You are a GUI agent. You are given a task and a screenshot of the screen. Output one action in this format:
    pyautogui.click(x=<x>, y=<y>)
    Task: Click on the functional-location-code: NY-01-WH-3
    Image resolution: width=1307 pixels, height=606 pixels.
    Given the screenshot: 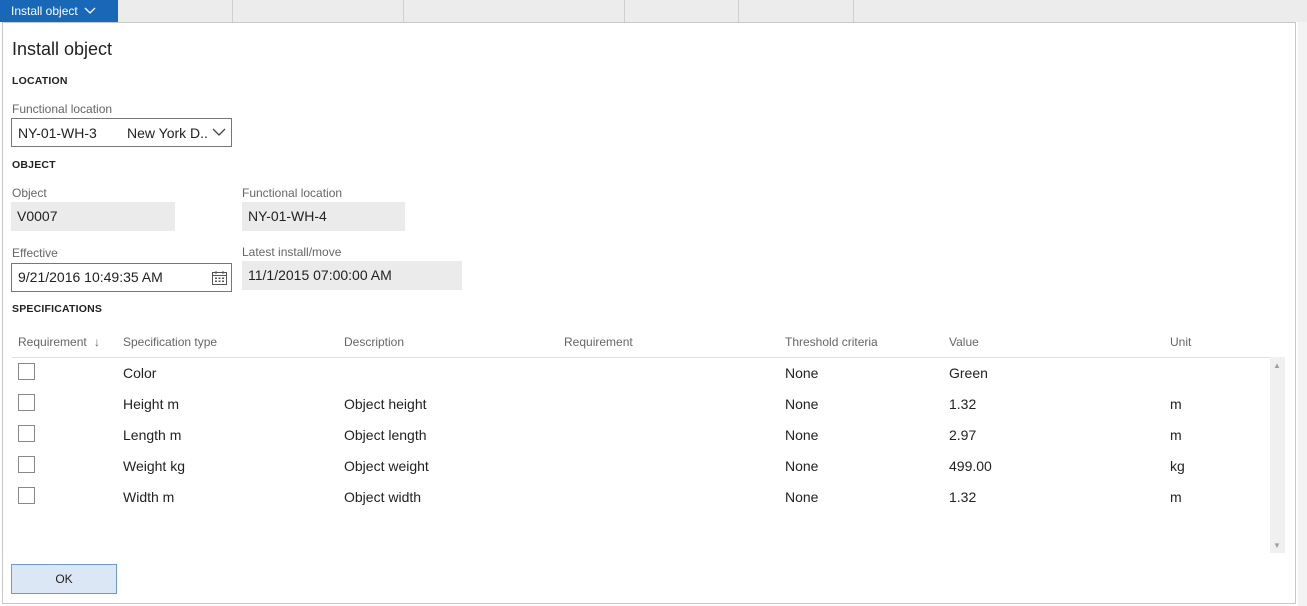 What is the action you would take?
    pyautogui.click(x=57, y=133)
    